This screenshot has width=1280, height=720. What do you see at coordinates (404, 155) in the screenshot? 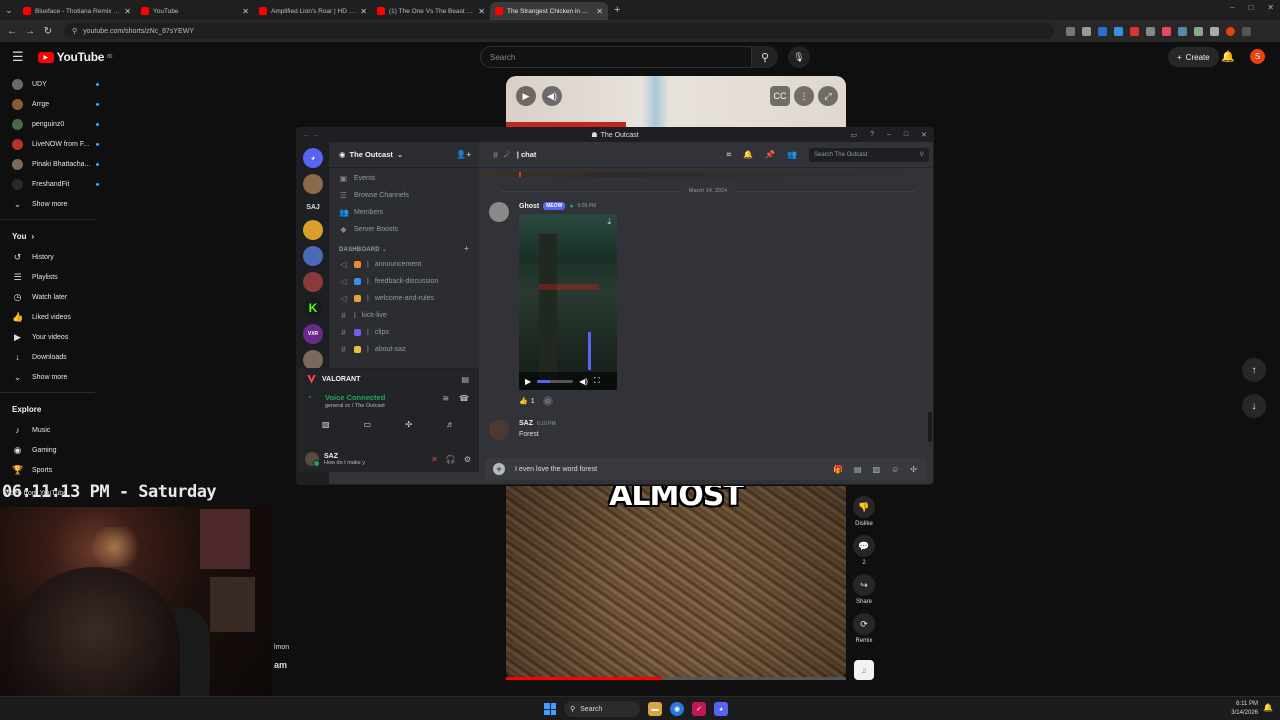
I see `server-header: ◉ The Outcast ⌄ 👤+` at bounding box center [404, 155].